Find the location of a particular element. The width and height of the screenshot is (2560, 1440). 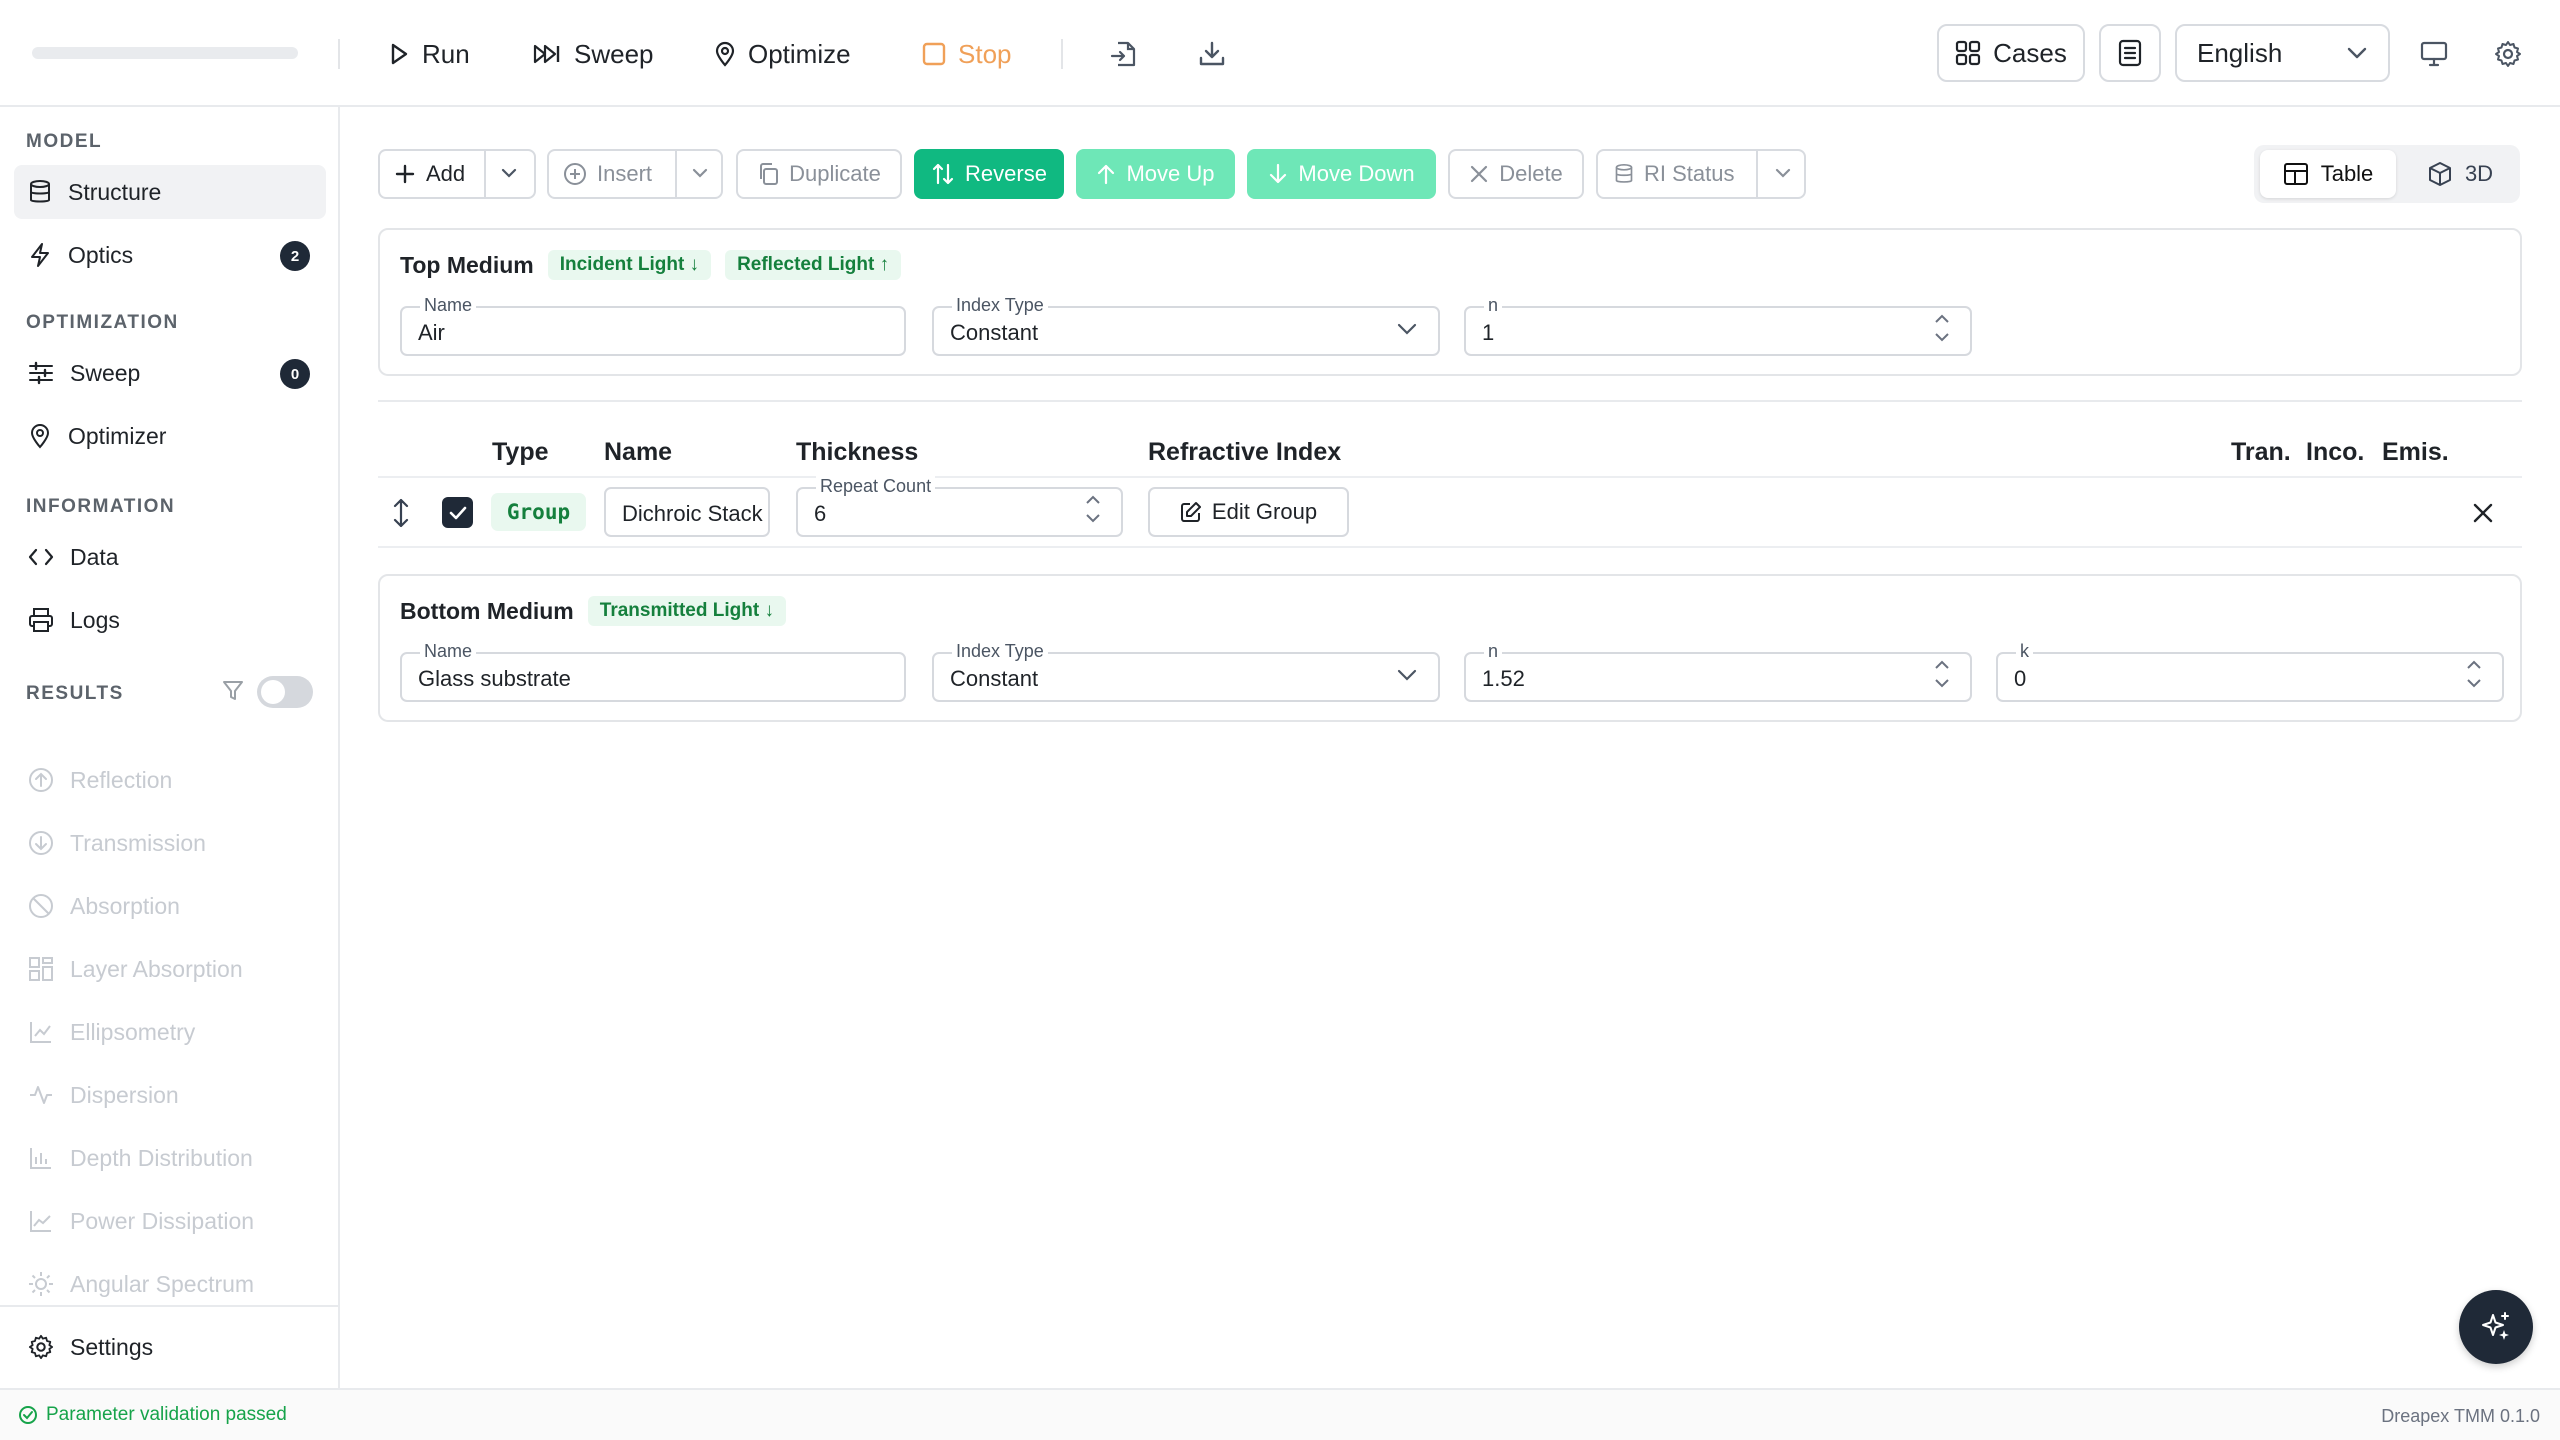

ai-assistant-button is located at coordinates (2496, 1327).